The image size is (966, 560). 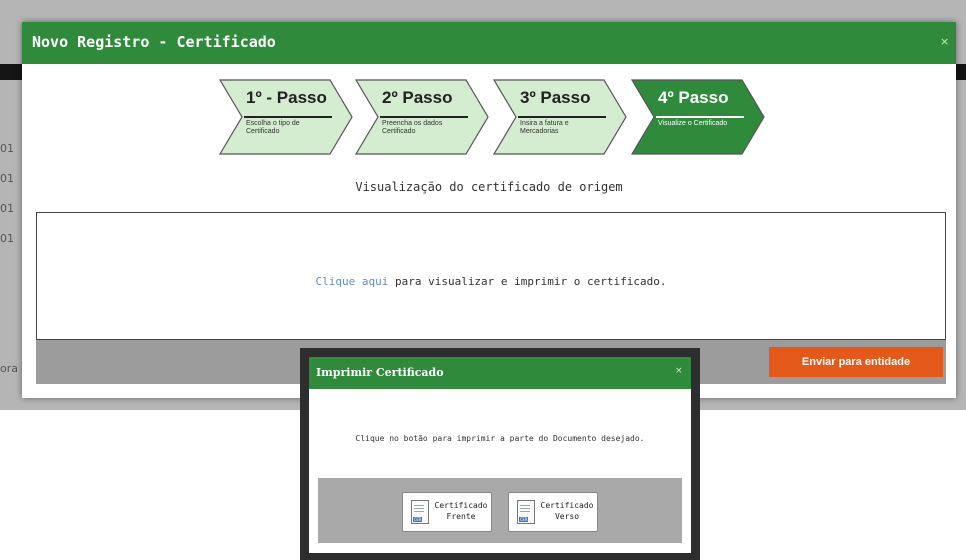 What do you see at coordinates (489, 187) in the screenshot?
I see `section-subtitle: Visualização do certificado de origem` at bounding box center [489, 187].